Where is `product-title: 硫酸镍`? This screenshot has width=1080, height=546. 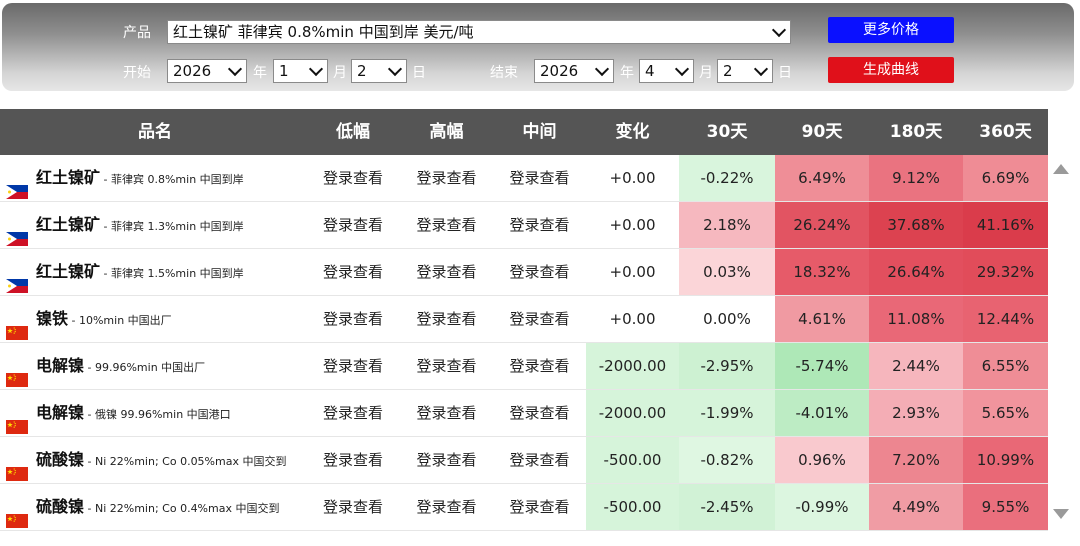 product-title: 硫酸镍 is located at coordinates (60, 459).